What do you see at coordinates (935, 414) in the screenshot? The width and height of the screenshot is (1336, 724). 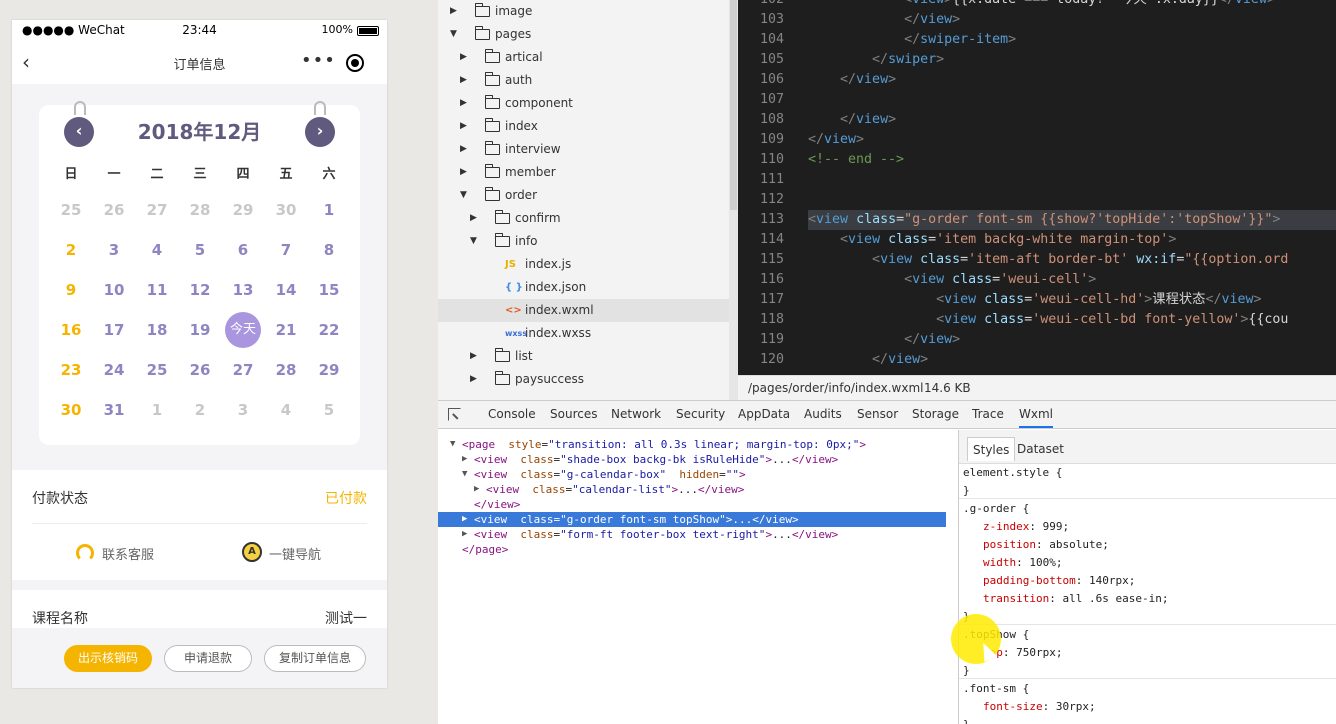 I see `tab-storage: Storage` at bounding box center [935, 414].